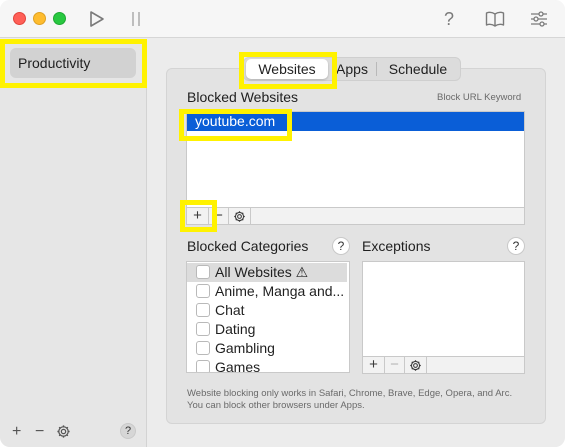 Image resolution: width=565 pixels, height=447 pixels. Describe the element at coordinates (267, 365) in the screenshot. I see `list-item: Games` at that location.